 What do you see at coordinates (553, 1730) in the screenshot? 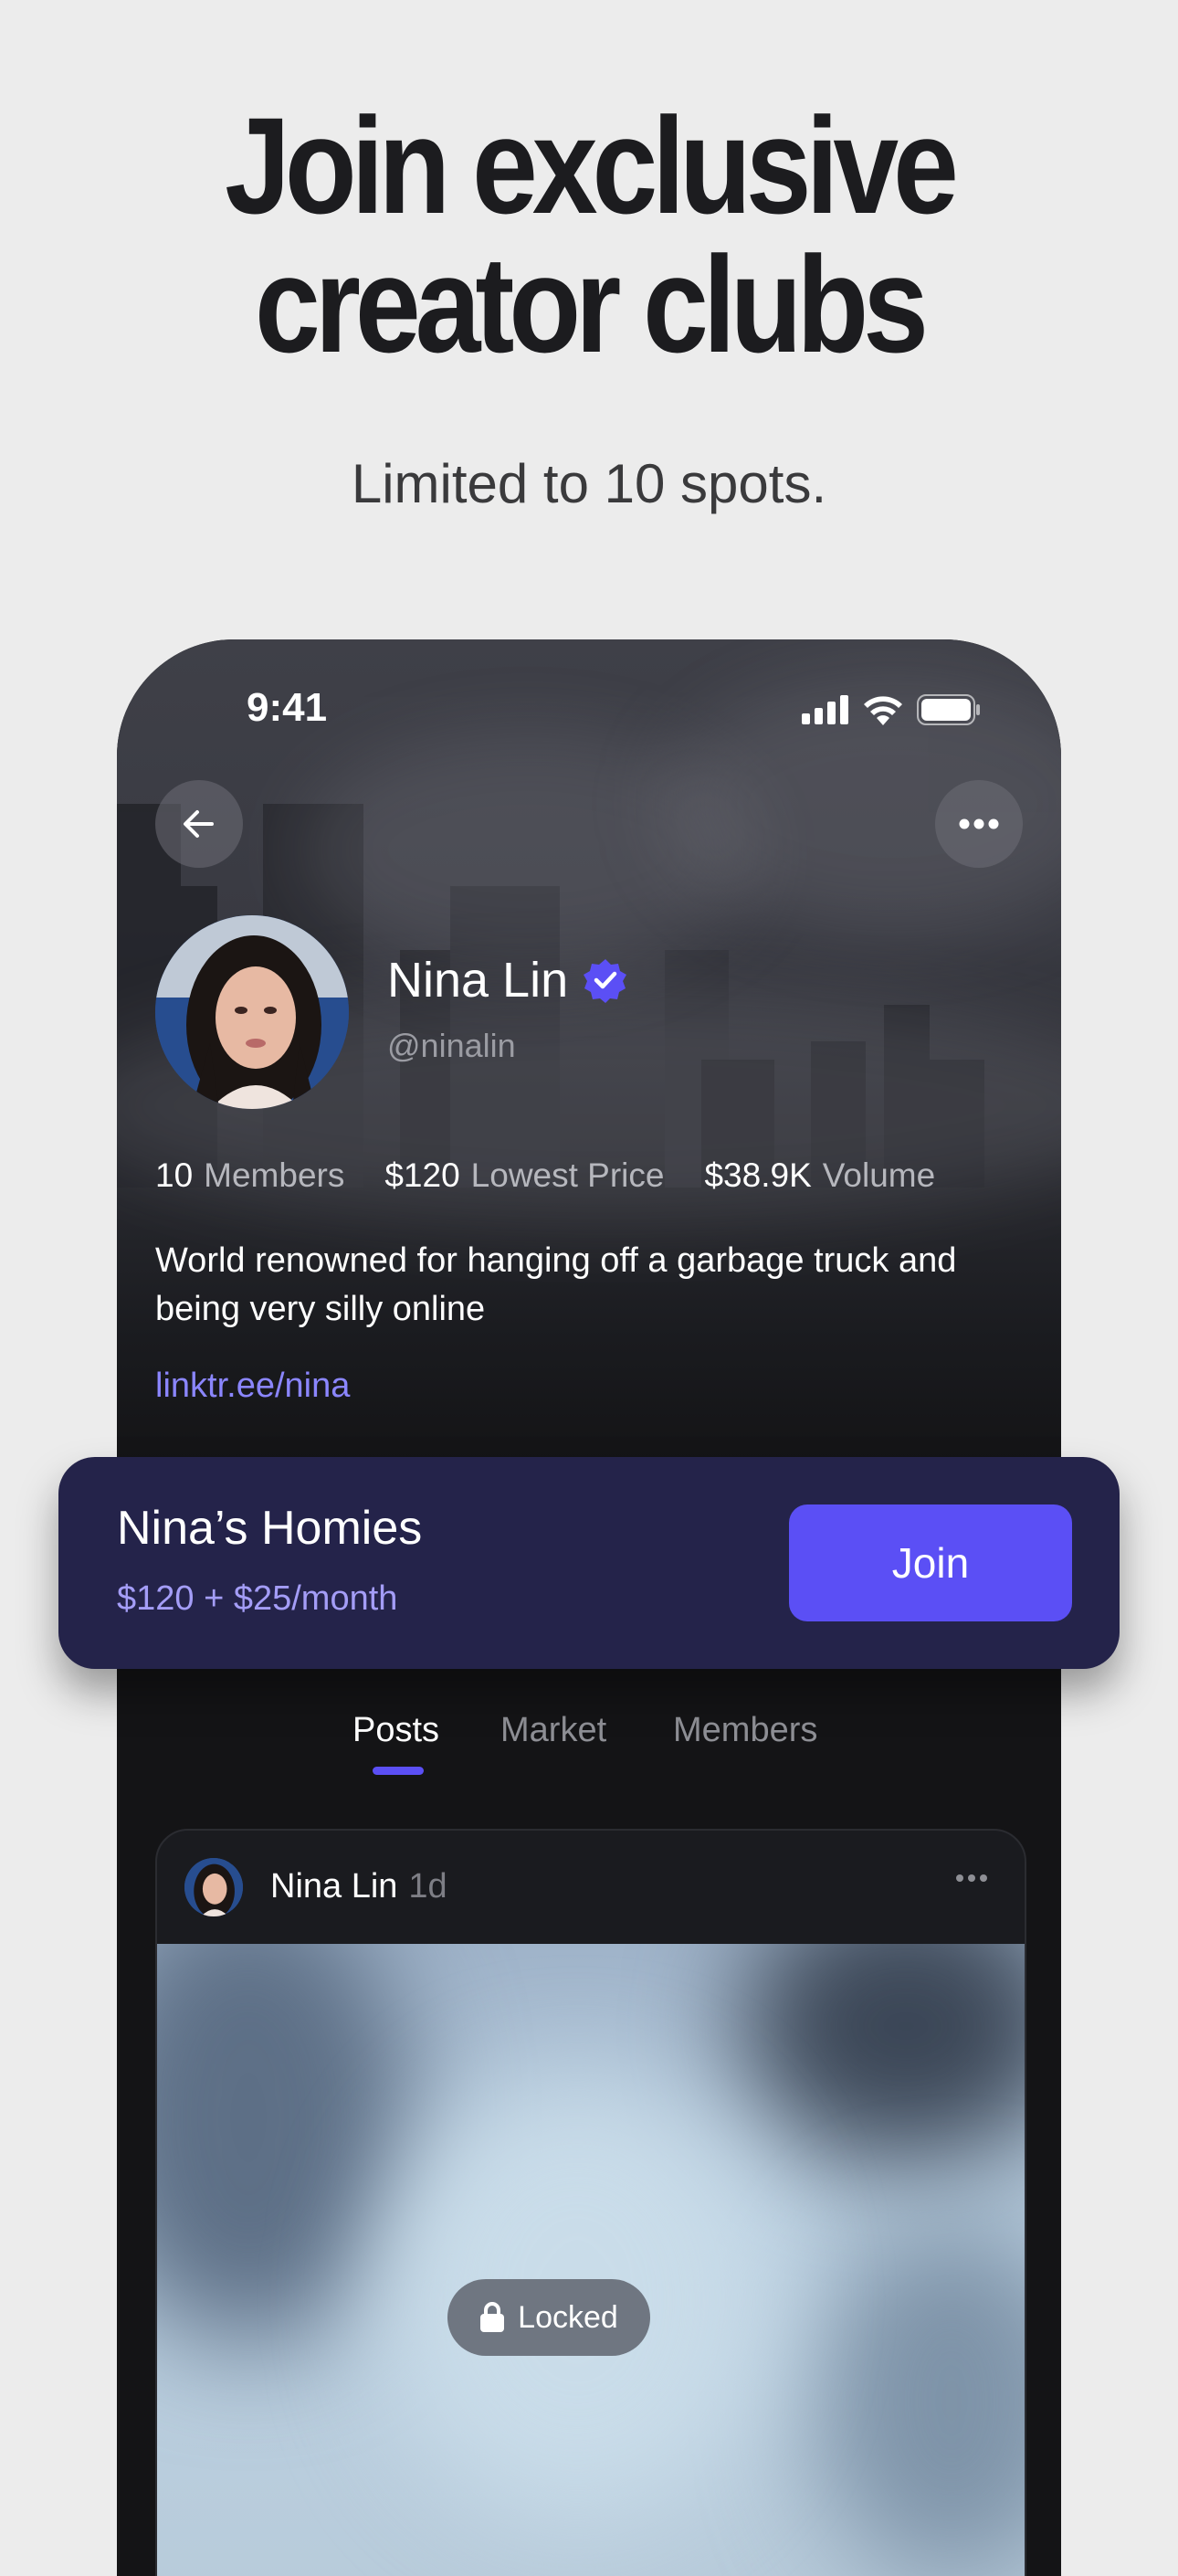
I see `tab-market: Market` at bounding box center [553, 1730].